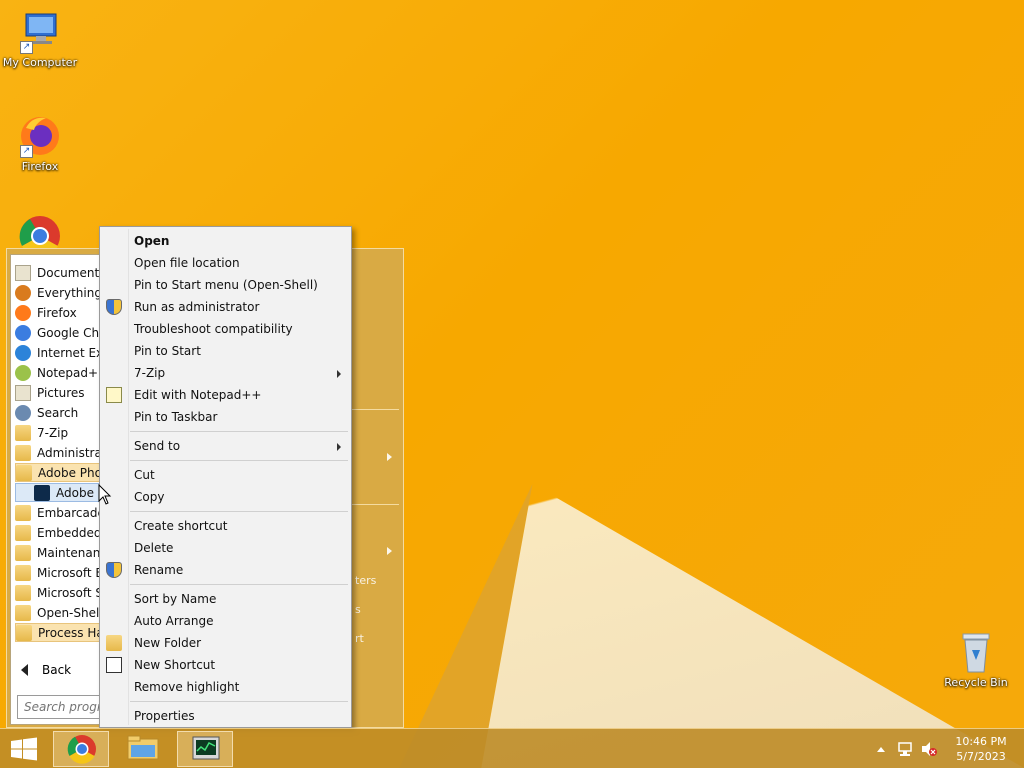 This screenshot has width=1024, height=768. Describe the element at coordinates (225, 351) in the screenshot. I see `context-menu-item: Pin to Start` at that location.